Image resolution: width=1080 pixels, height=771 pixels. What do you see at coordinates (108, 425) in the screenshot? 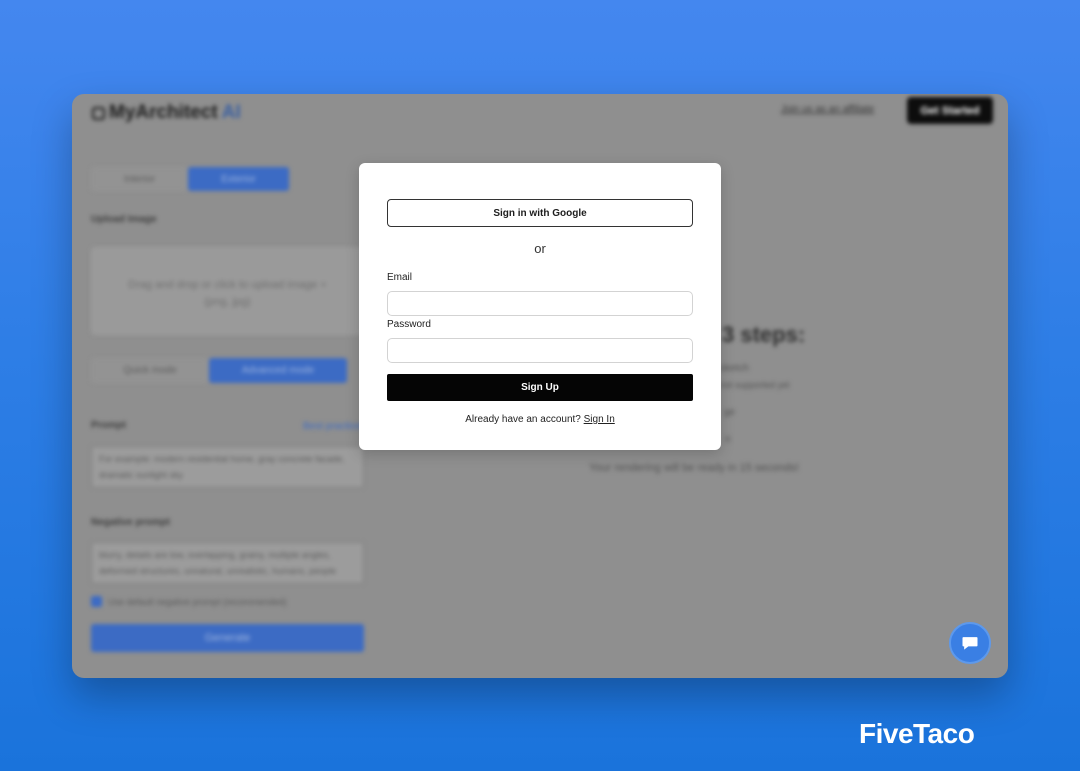
I see `prompt-label: Prompt` at bounding box center [108, 425].